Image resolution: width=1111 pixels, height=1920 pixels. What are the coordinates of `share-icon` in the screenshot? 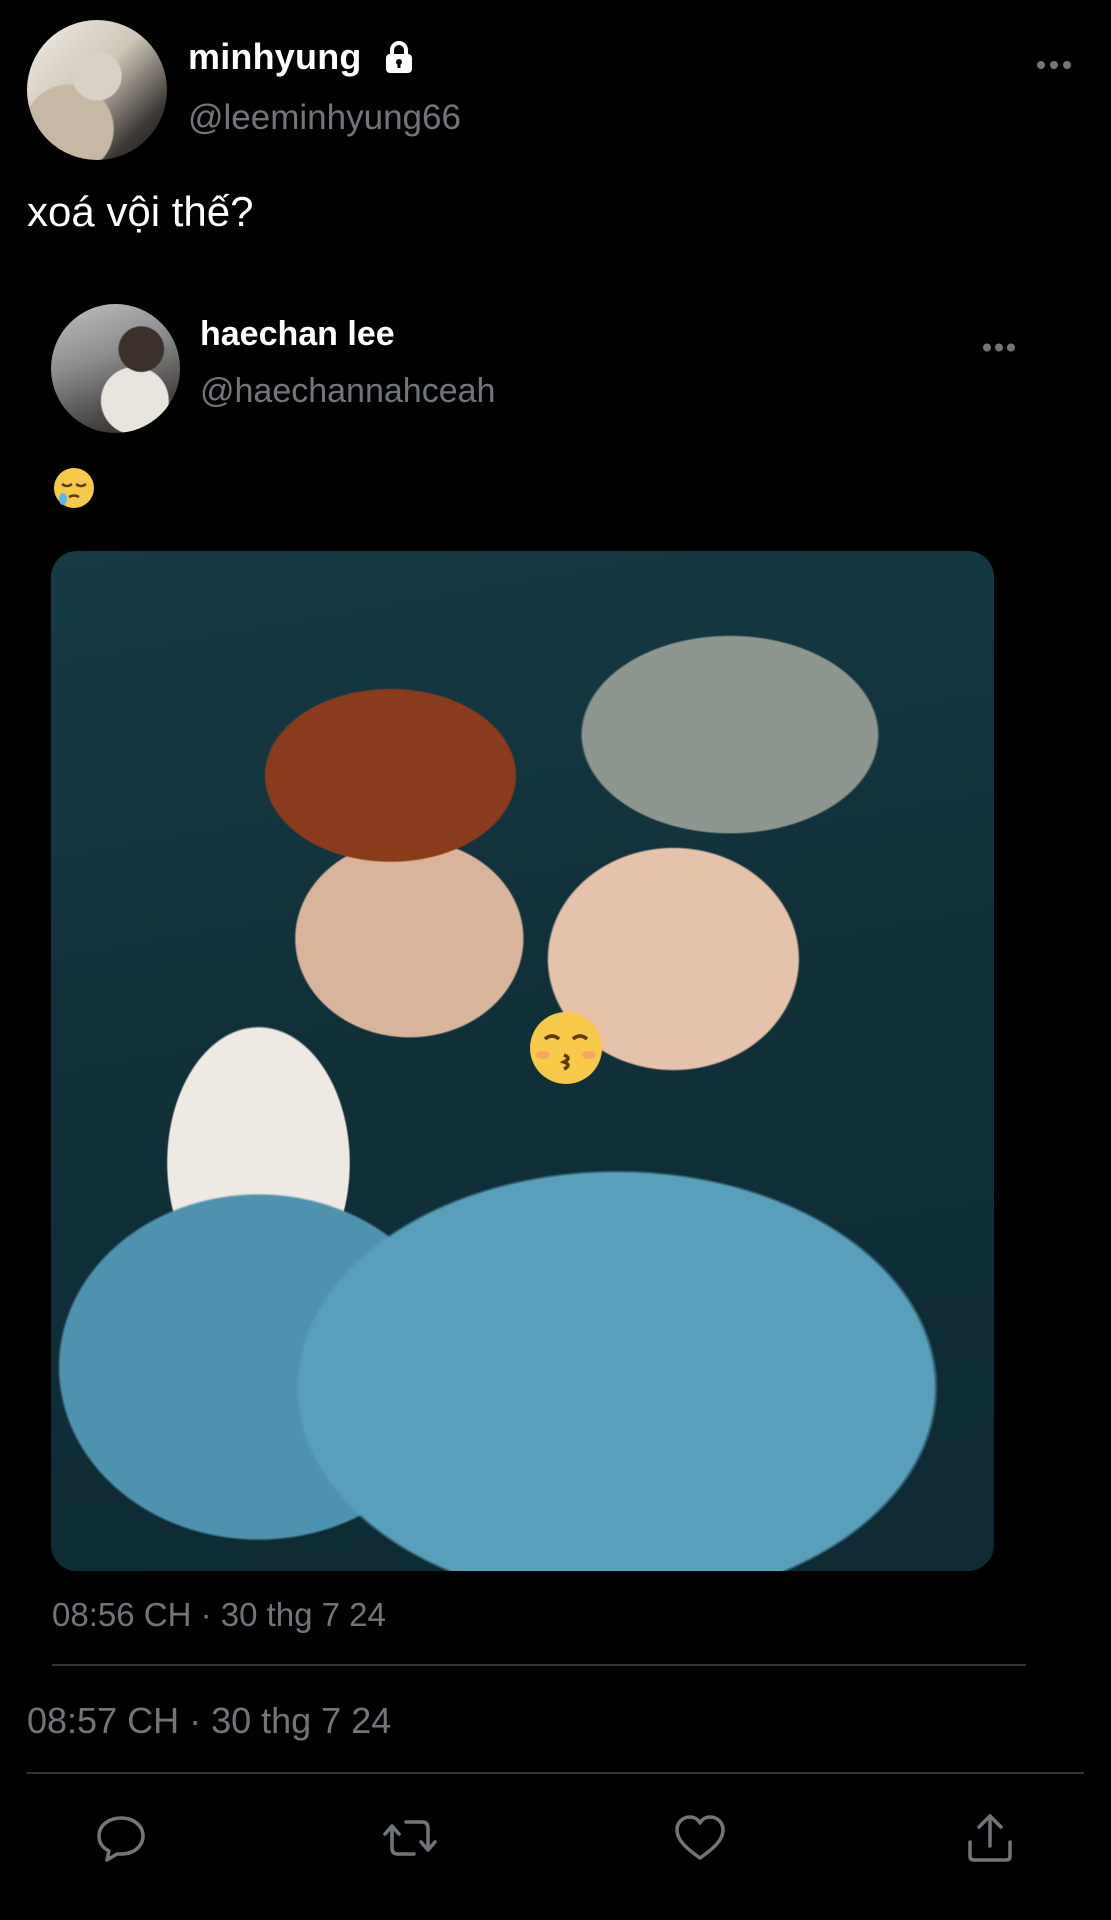 It's located at (990, 1838).